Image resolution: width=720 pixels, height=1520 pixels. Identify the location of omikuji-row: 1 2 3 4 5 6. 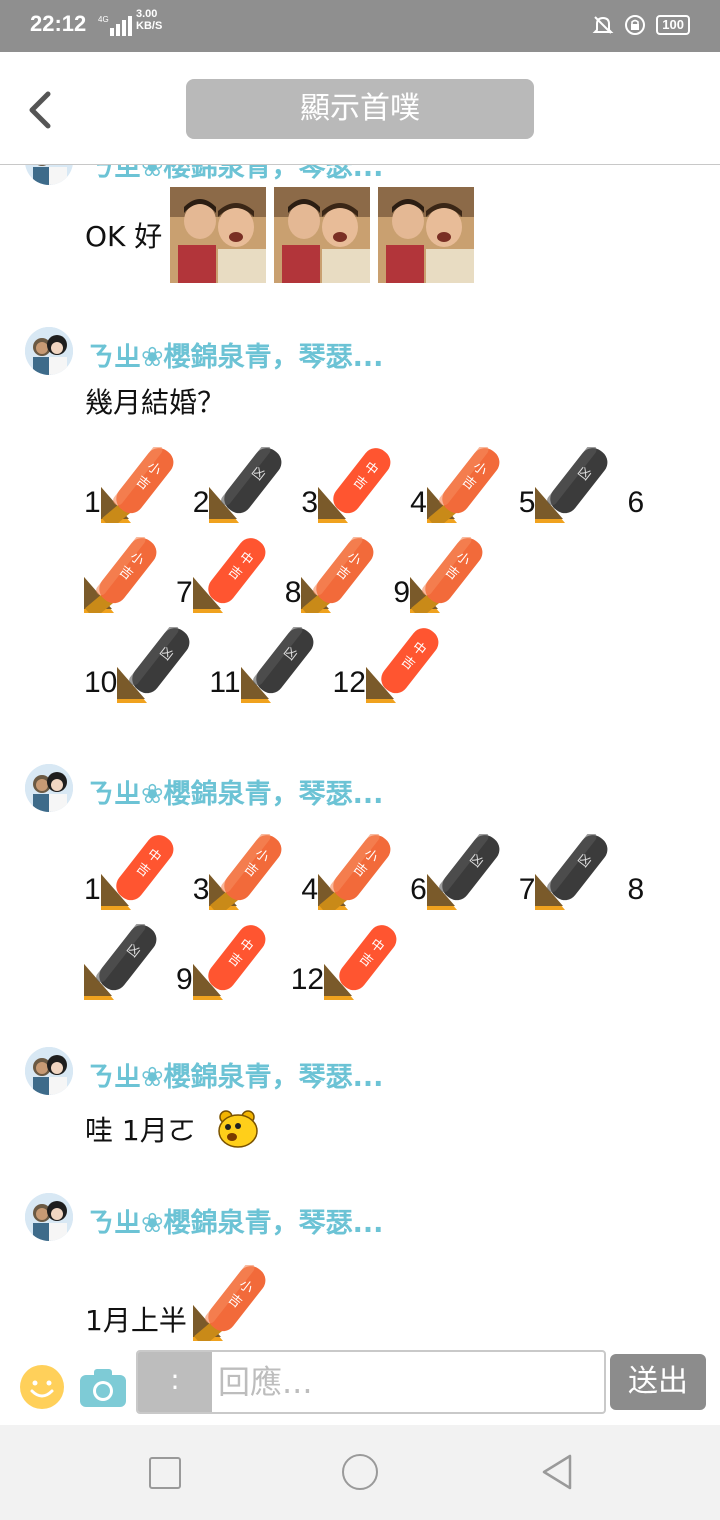
(364, 485).